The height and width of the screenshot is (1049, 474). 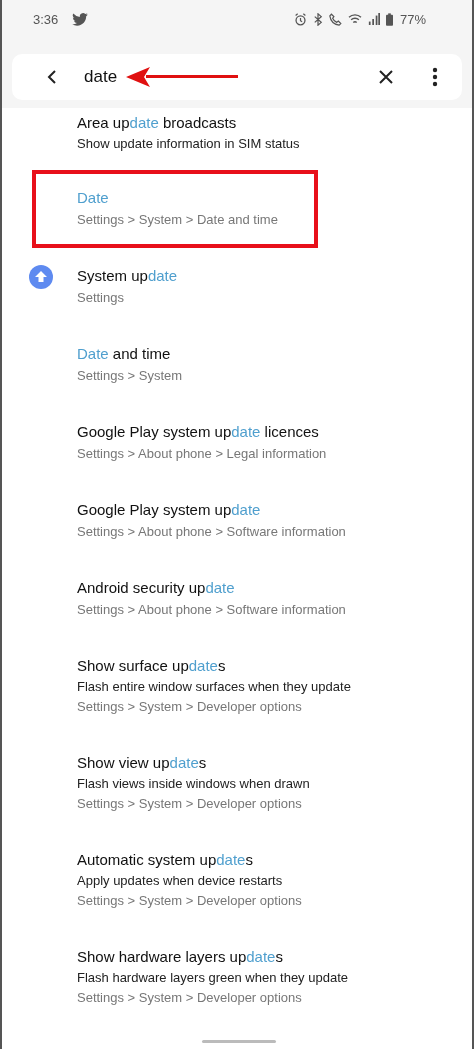 I want to click on search-result: Google Play system update Settings > About phone > Software information, so click(x=237, y=521).